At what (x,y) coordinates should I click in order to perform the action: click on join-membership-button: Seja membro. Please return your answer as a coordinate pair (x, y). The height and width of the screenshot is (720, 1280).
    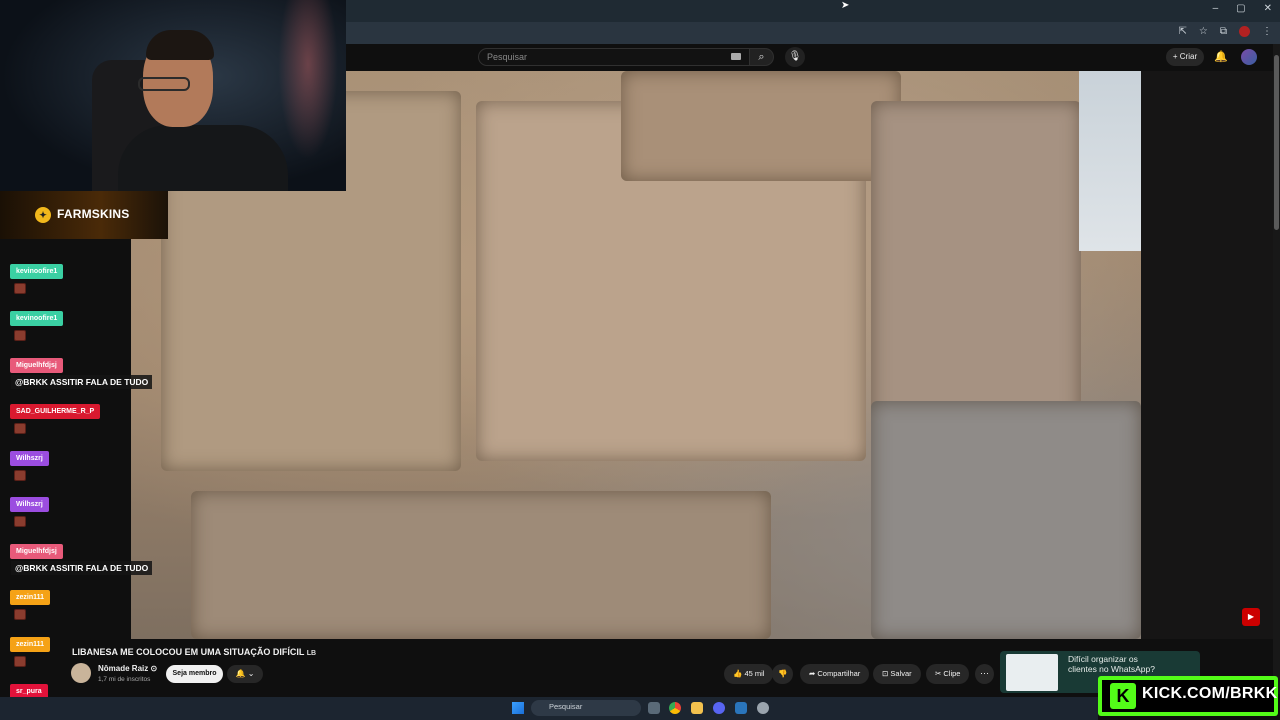
    Looking at the image, I should click on (194, 674).